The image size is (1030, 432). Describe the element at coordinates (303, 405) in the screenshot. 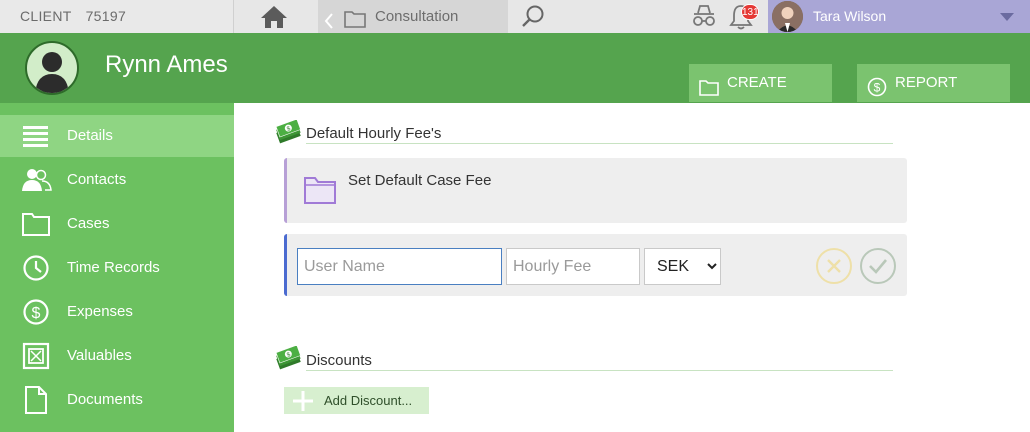

I see `plus-icon` at that location.